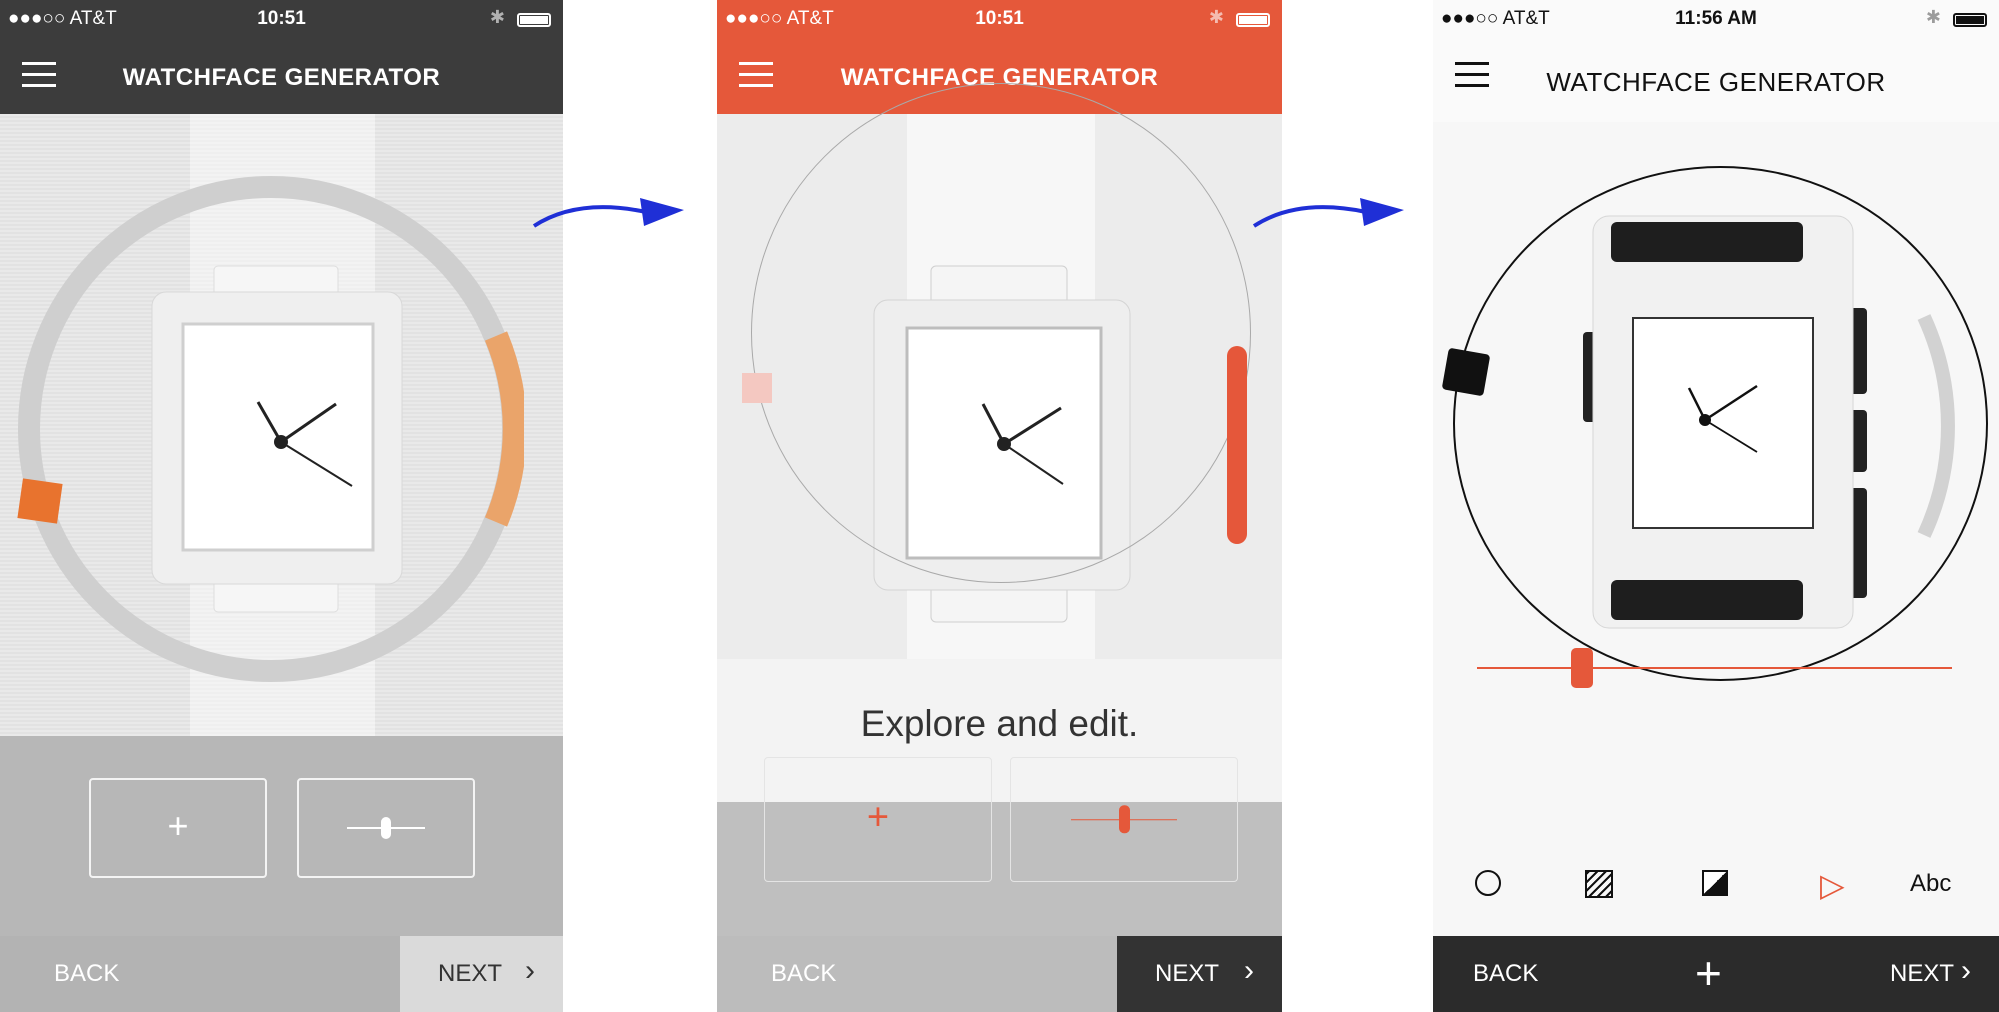  What do you see at coordinates (999, 723) in the screenshot?
I see `hint-caption: Explore and edit.` at bounding box center [999, 723].